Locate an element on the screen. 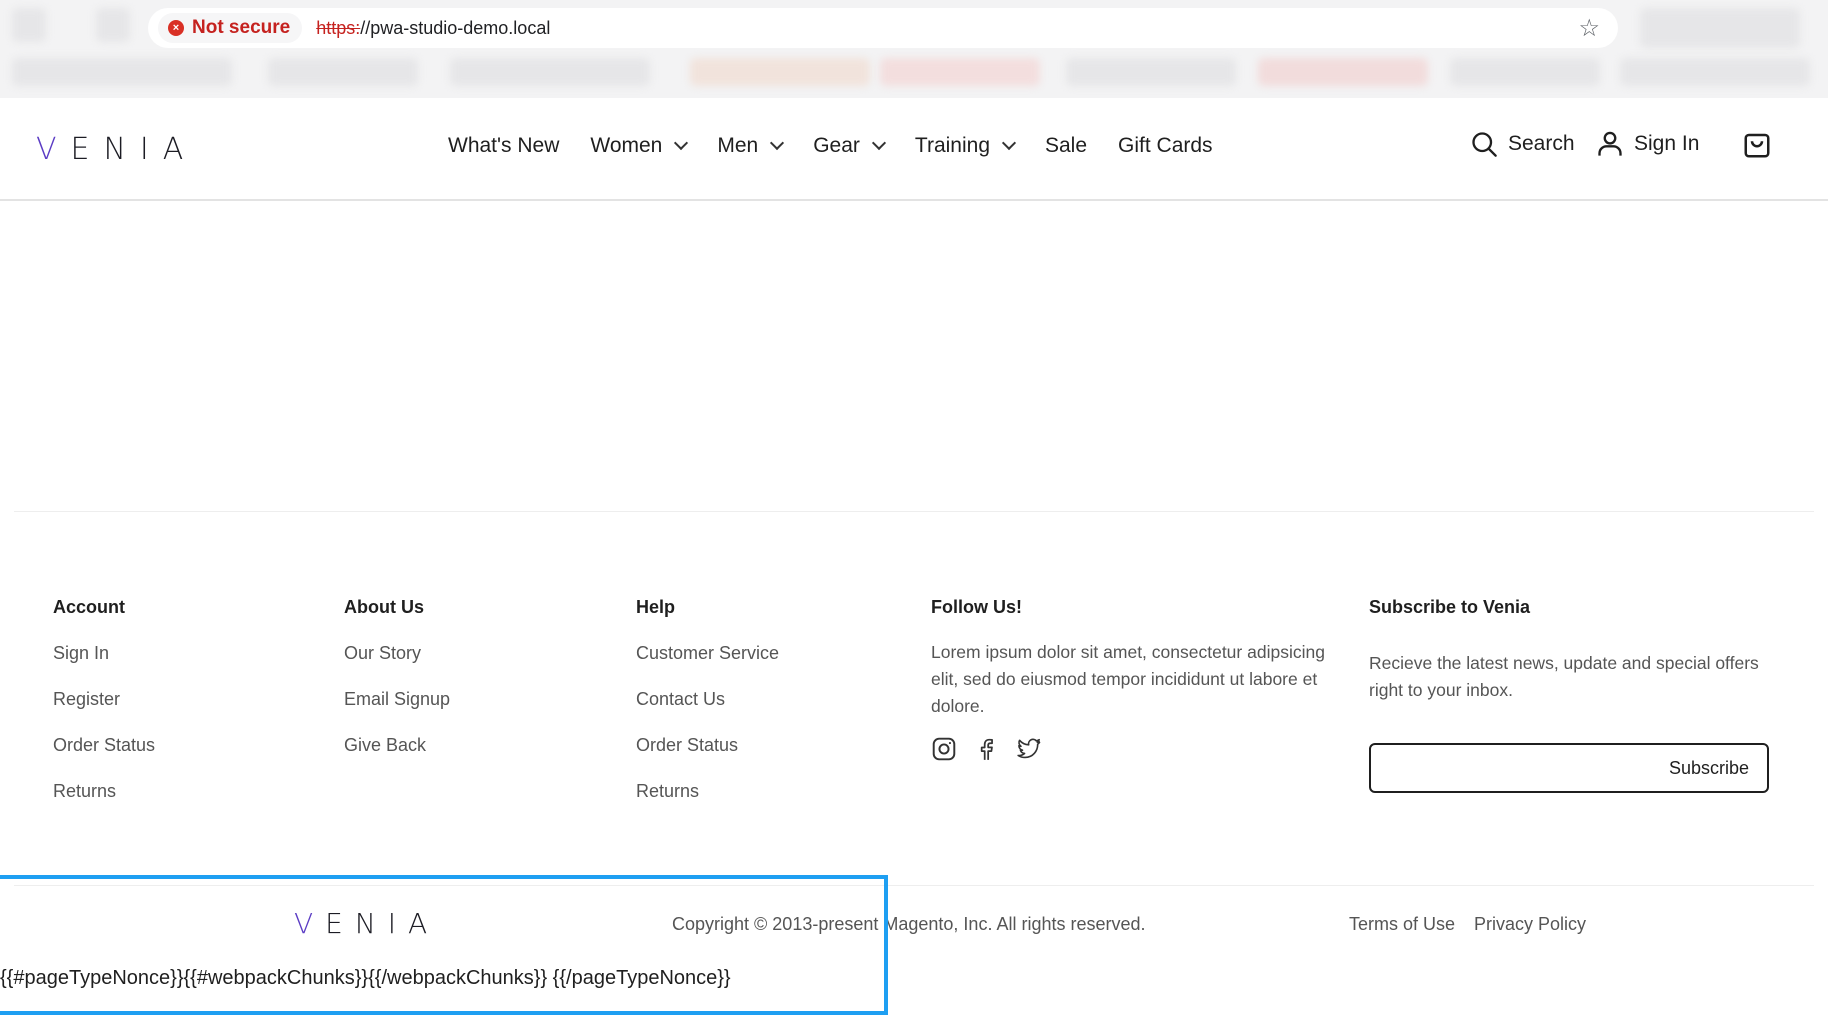 This screenshot has width=1828, height=1015. reload-button is located at coordinates (113, 25).